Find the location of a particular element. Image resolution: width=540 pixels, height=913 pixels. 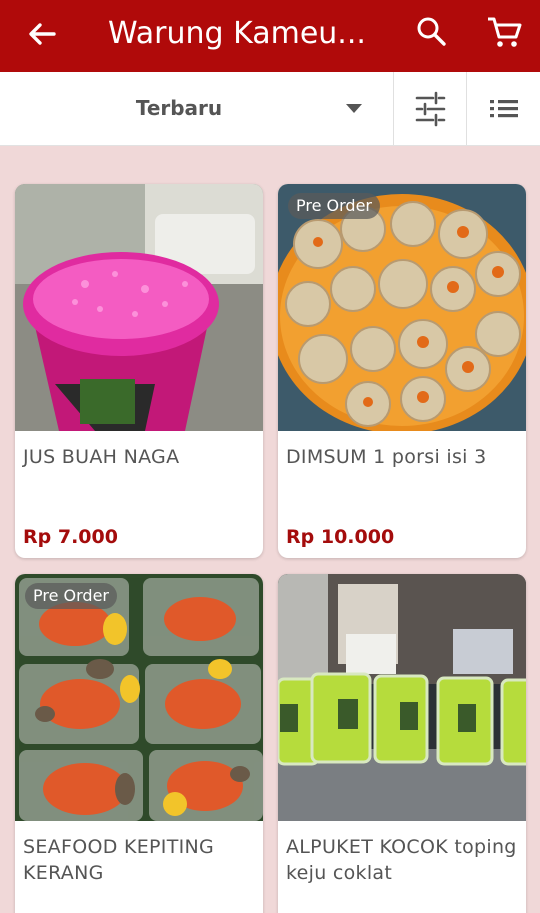

view-toggle-button is located at coordinates (503, 108).